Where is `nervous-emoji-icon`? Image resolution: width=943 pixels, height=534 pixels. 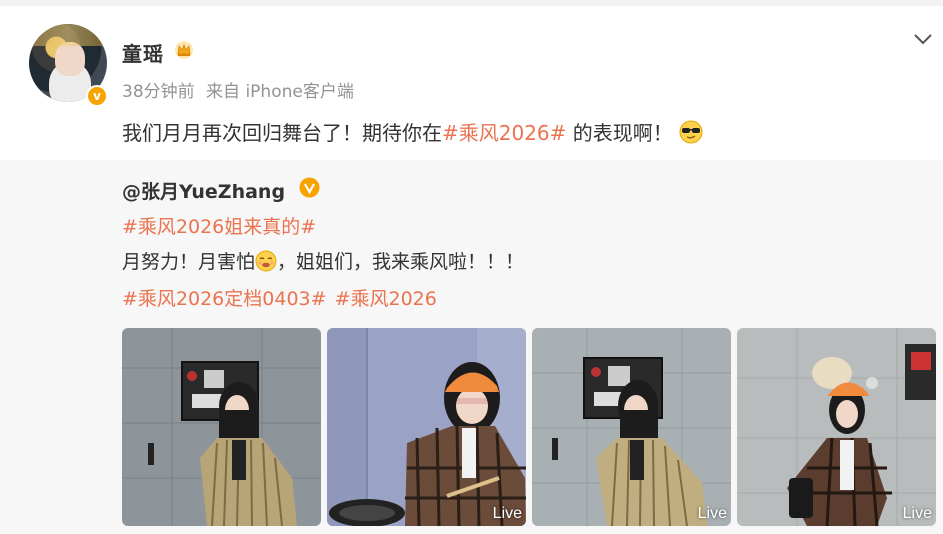
nervous-emoji-icon is located at coordinates (266, 261).